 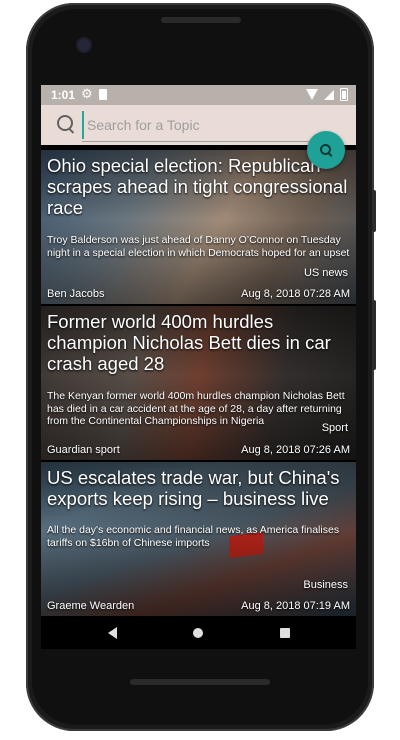 I want to click on article-author: Ben Jacobs, so click(x=76, y=294).